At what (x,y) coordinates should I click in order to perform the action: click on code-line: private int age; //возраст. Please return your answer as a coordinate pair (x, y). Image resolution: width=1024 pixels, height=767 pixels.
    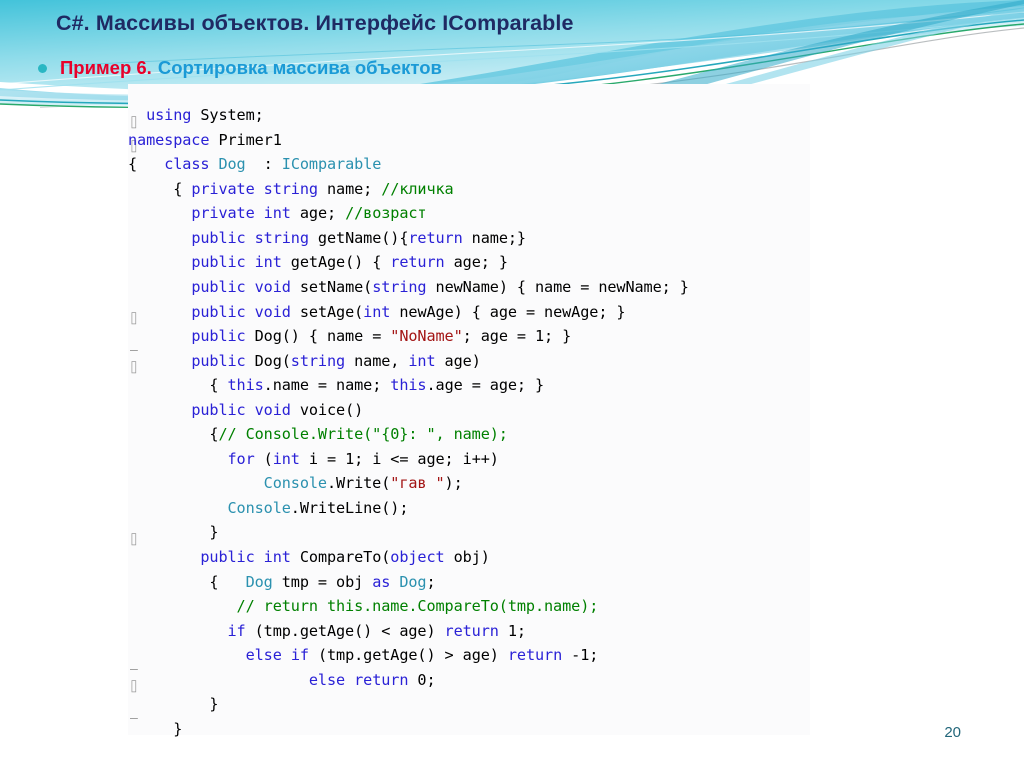
    Looking at the image, I should click on (469, 213).